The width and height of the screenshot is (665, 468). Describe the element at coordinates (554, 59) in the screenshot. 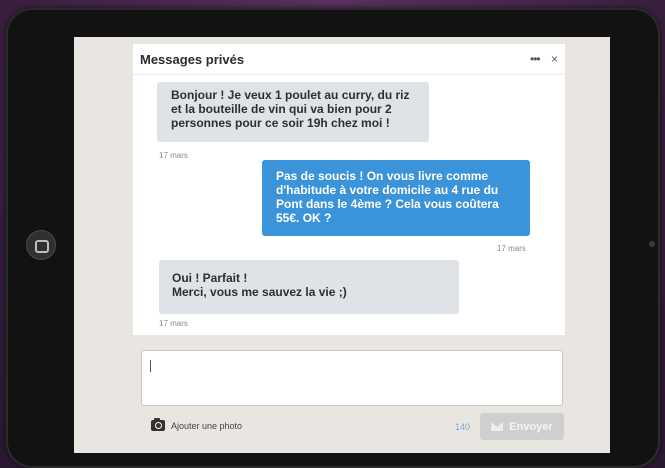

I see `close-icon: ×` at that location.